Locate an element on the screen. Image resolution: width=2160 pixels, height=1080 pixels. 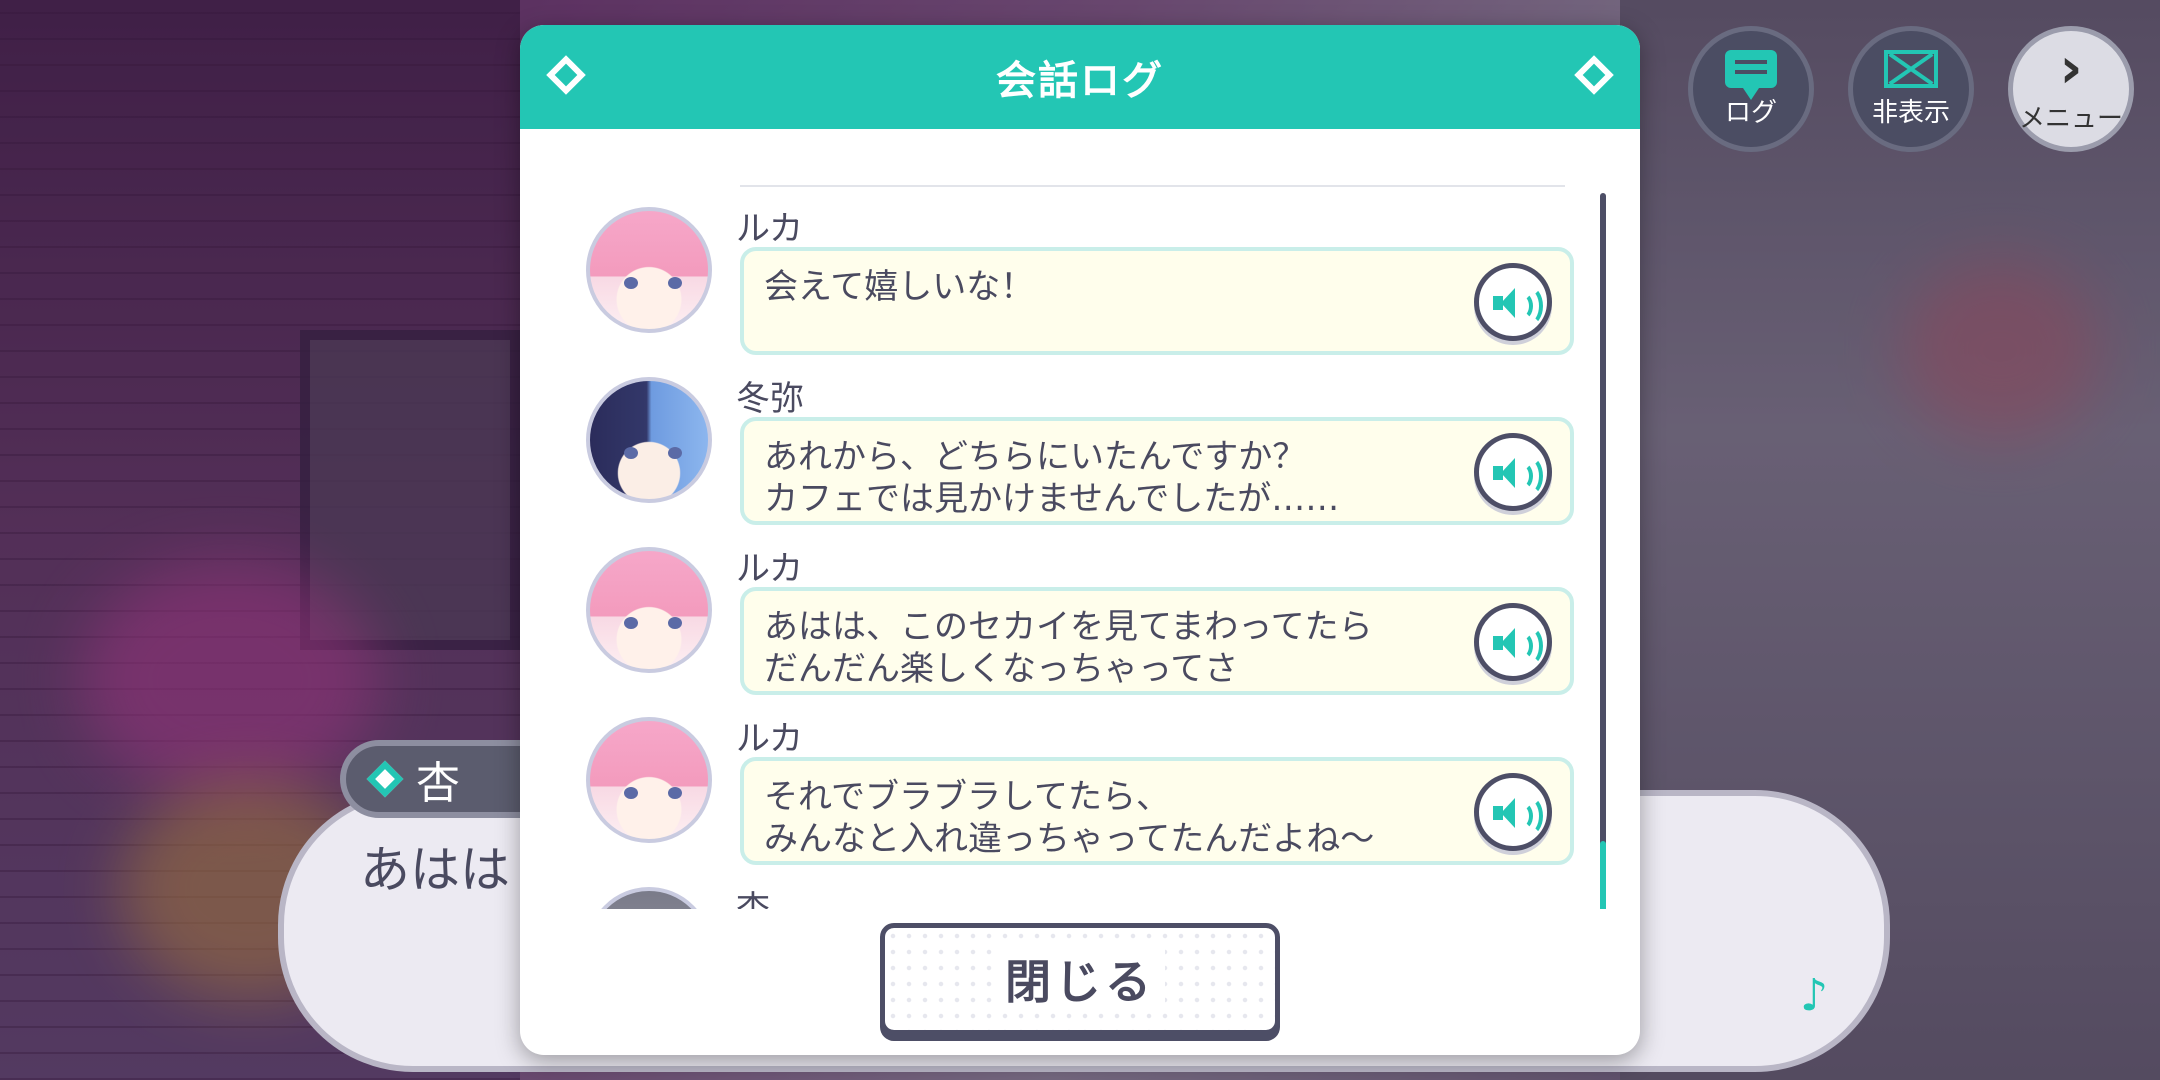
hide-icon is located at coordinates (1911, 68).